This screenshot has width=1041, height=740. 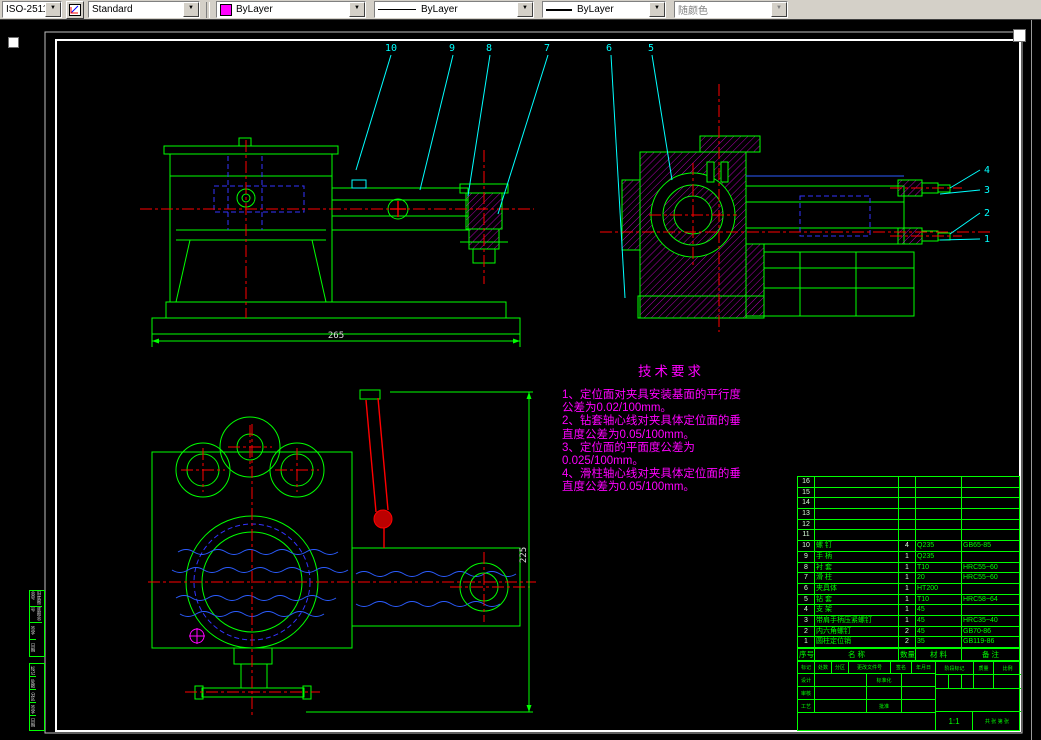 I want to click on part-note: HRC58~64, so click(x=980, y=599).